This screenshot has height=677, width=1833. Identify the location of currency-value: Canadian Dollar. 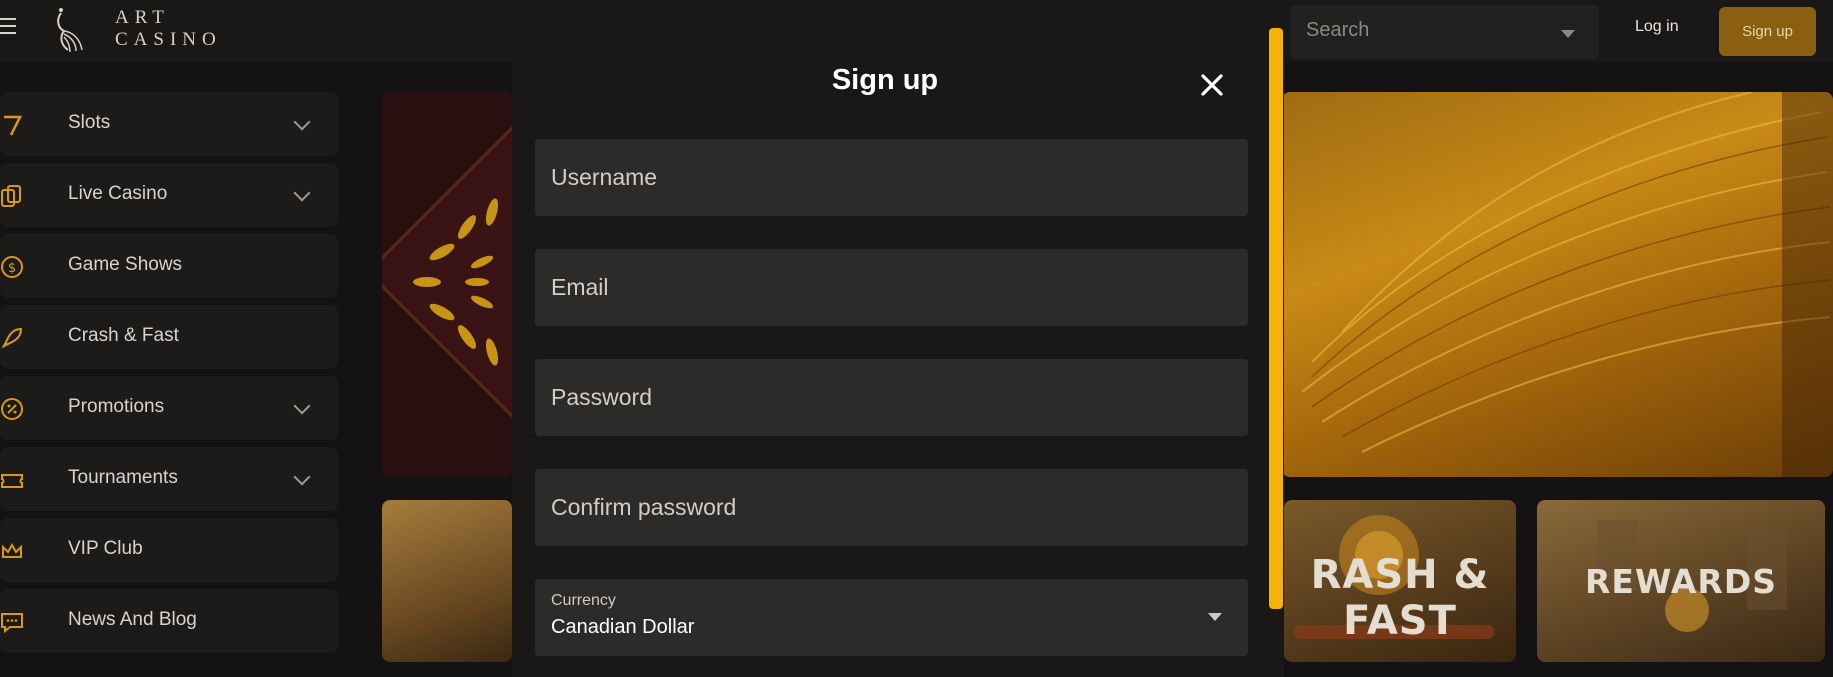
(623, 627).